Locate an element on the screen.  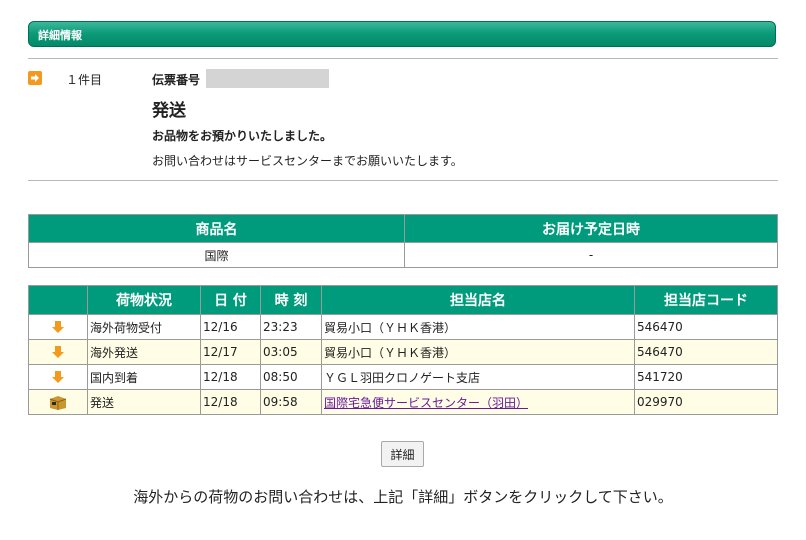
date-header: 日 付 is located at coordinates (230, 300).